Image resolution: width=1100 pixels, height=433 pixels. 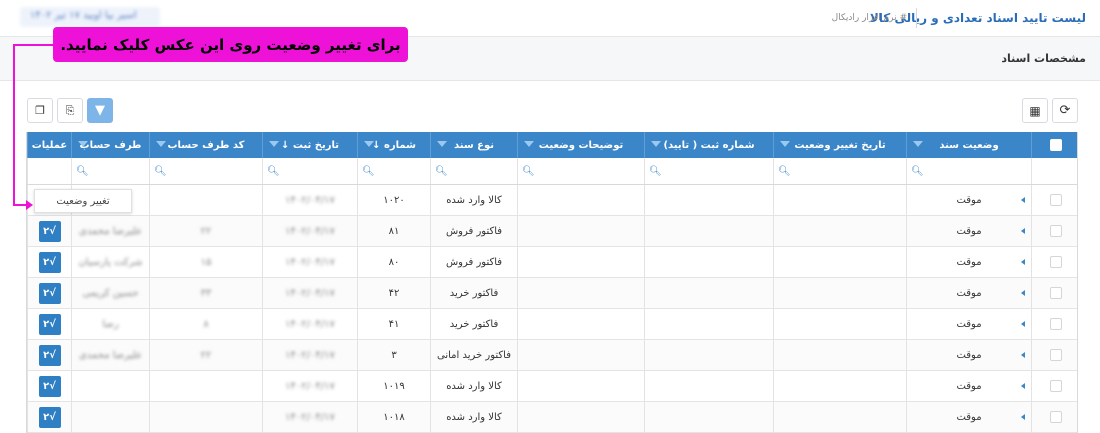 What do you see at coordinates (110, 293) in the screenshot?
I see `cell-party: حسین کریمی` at bounding box center [110, 293].